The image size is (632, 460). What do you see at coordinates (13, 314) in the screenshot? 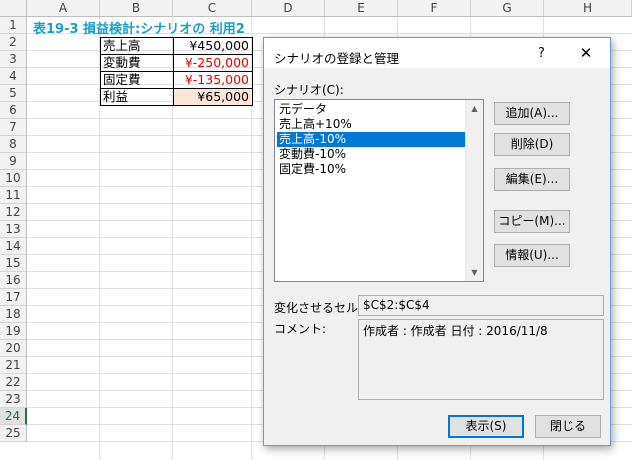
I see `row-header: 18` at bounding box center [13, 314].